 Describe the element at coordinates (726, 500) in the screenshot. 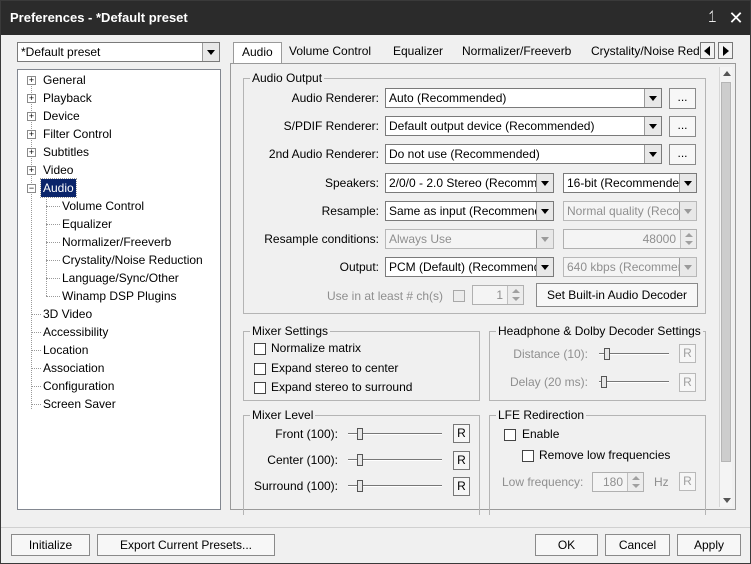

I see `scroll-down-icon` at that location.